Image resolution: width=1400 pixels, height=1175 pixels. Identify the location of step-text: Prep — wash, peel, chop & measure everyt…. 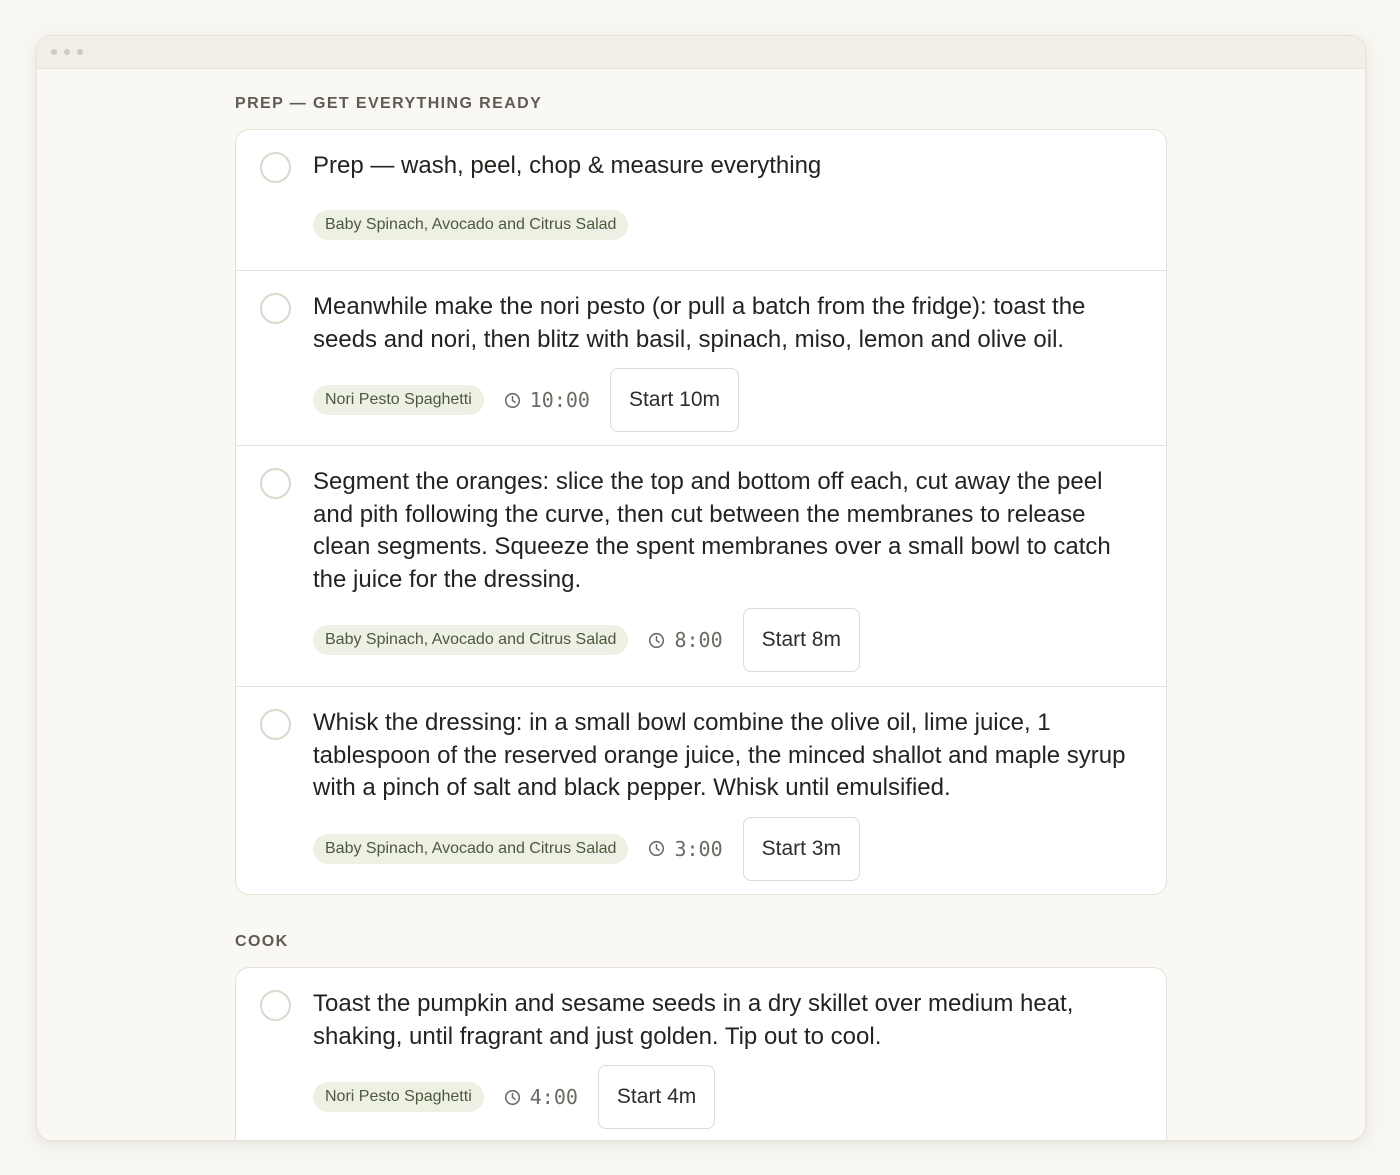
(567, 165).